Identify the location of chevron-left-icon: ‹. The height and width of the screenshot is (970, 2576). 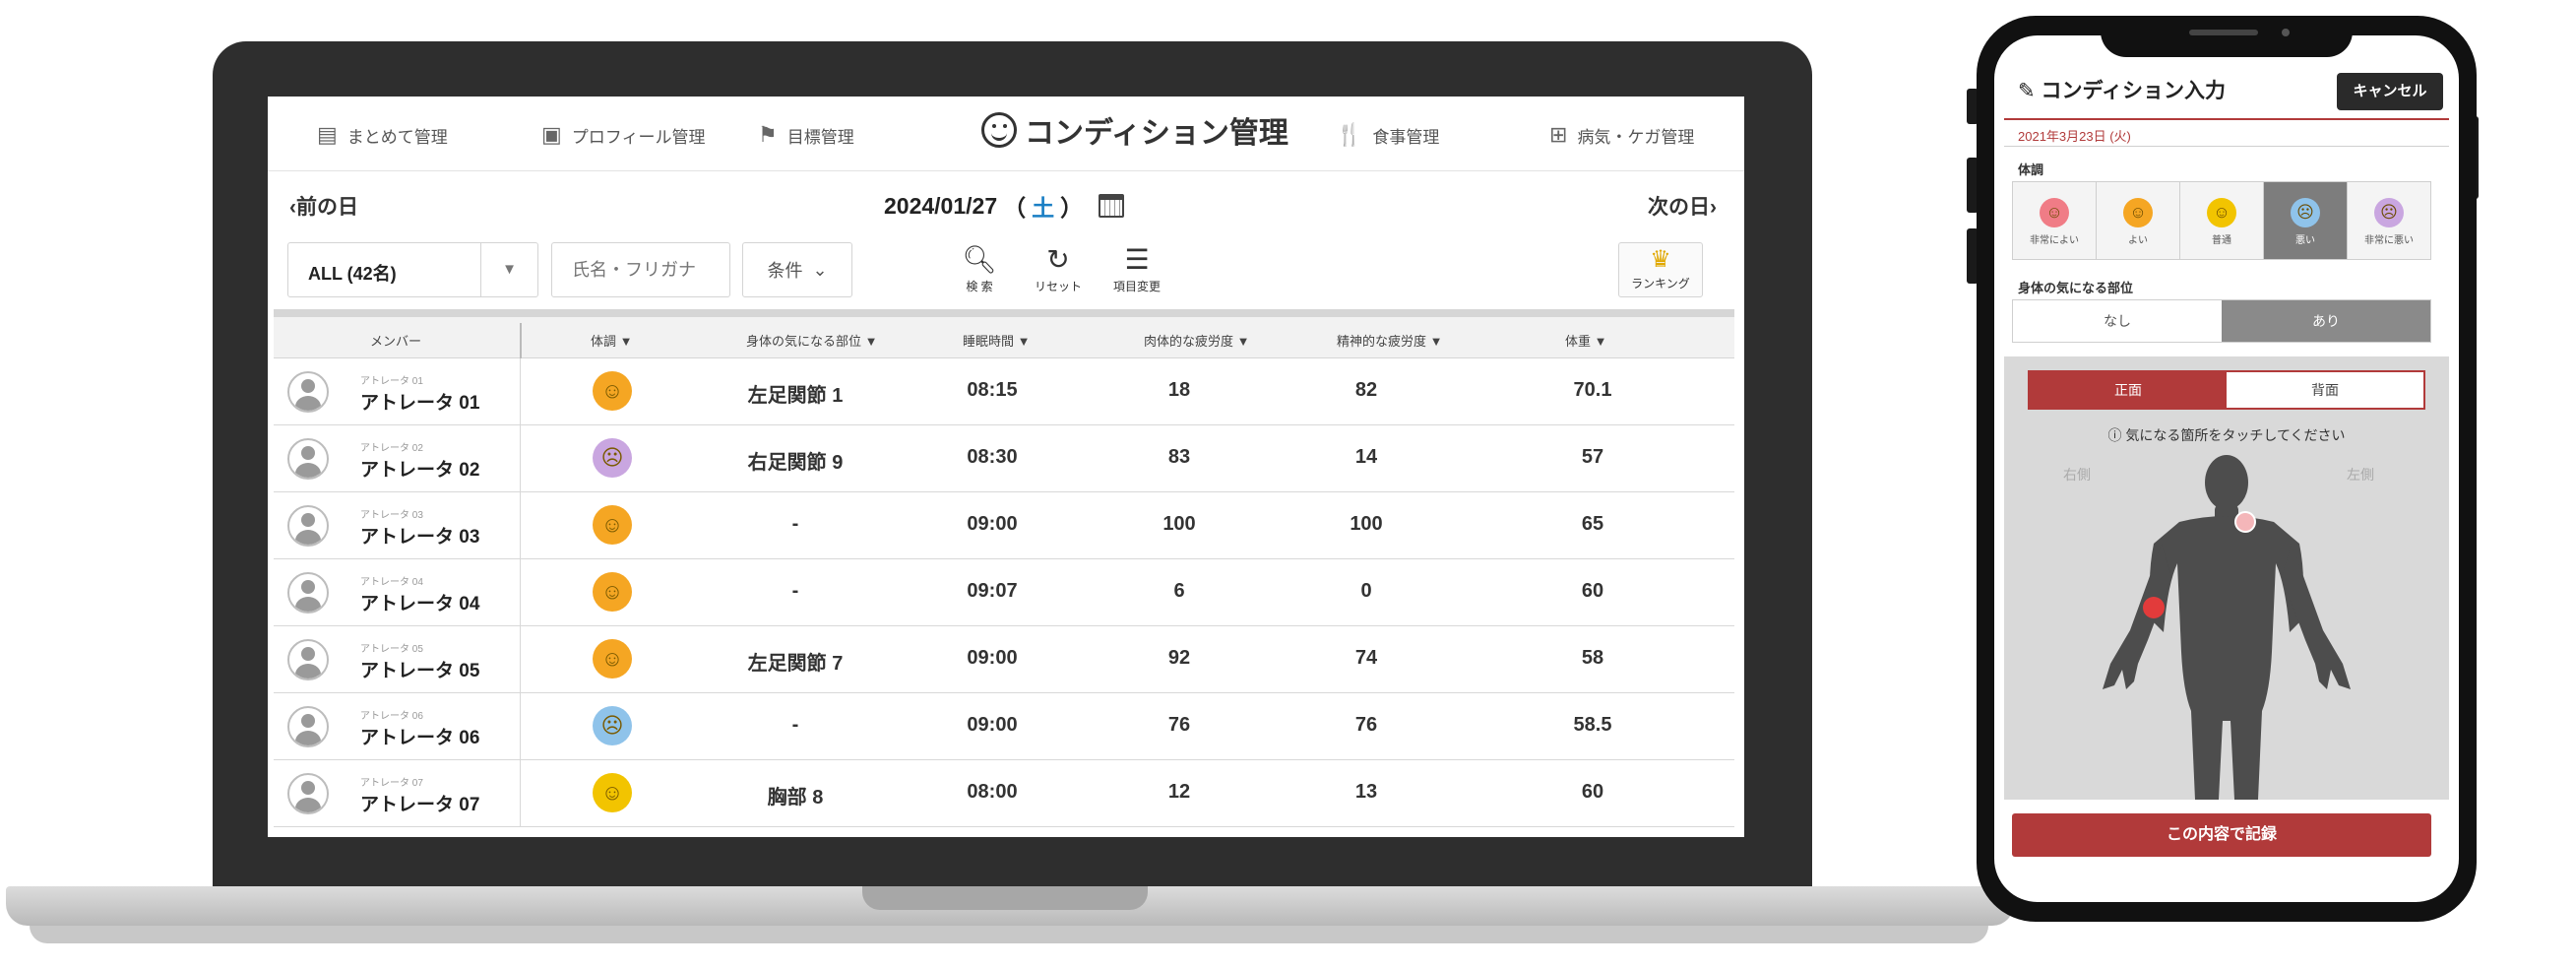
(292, 207).